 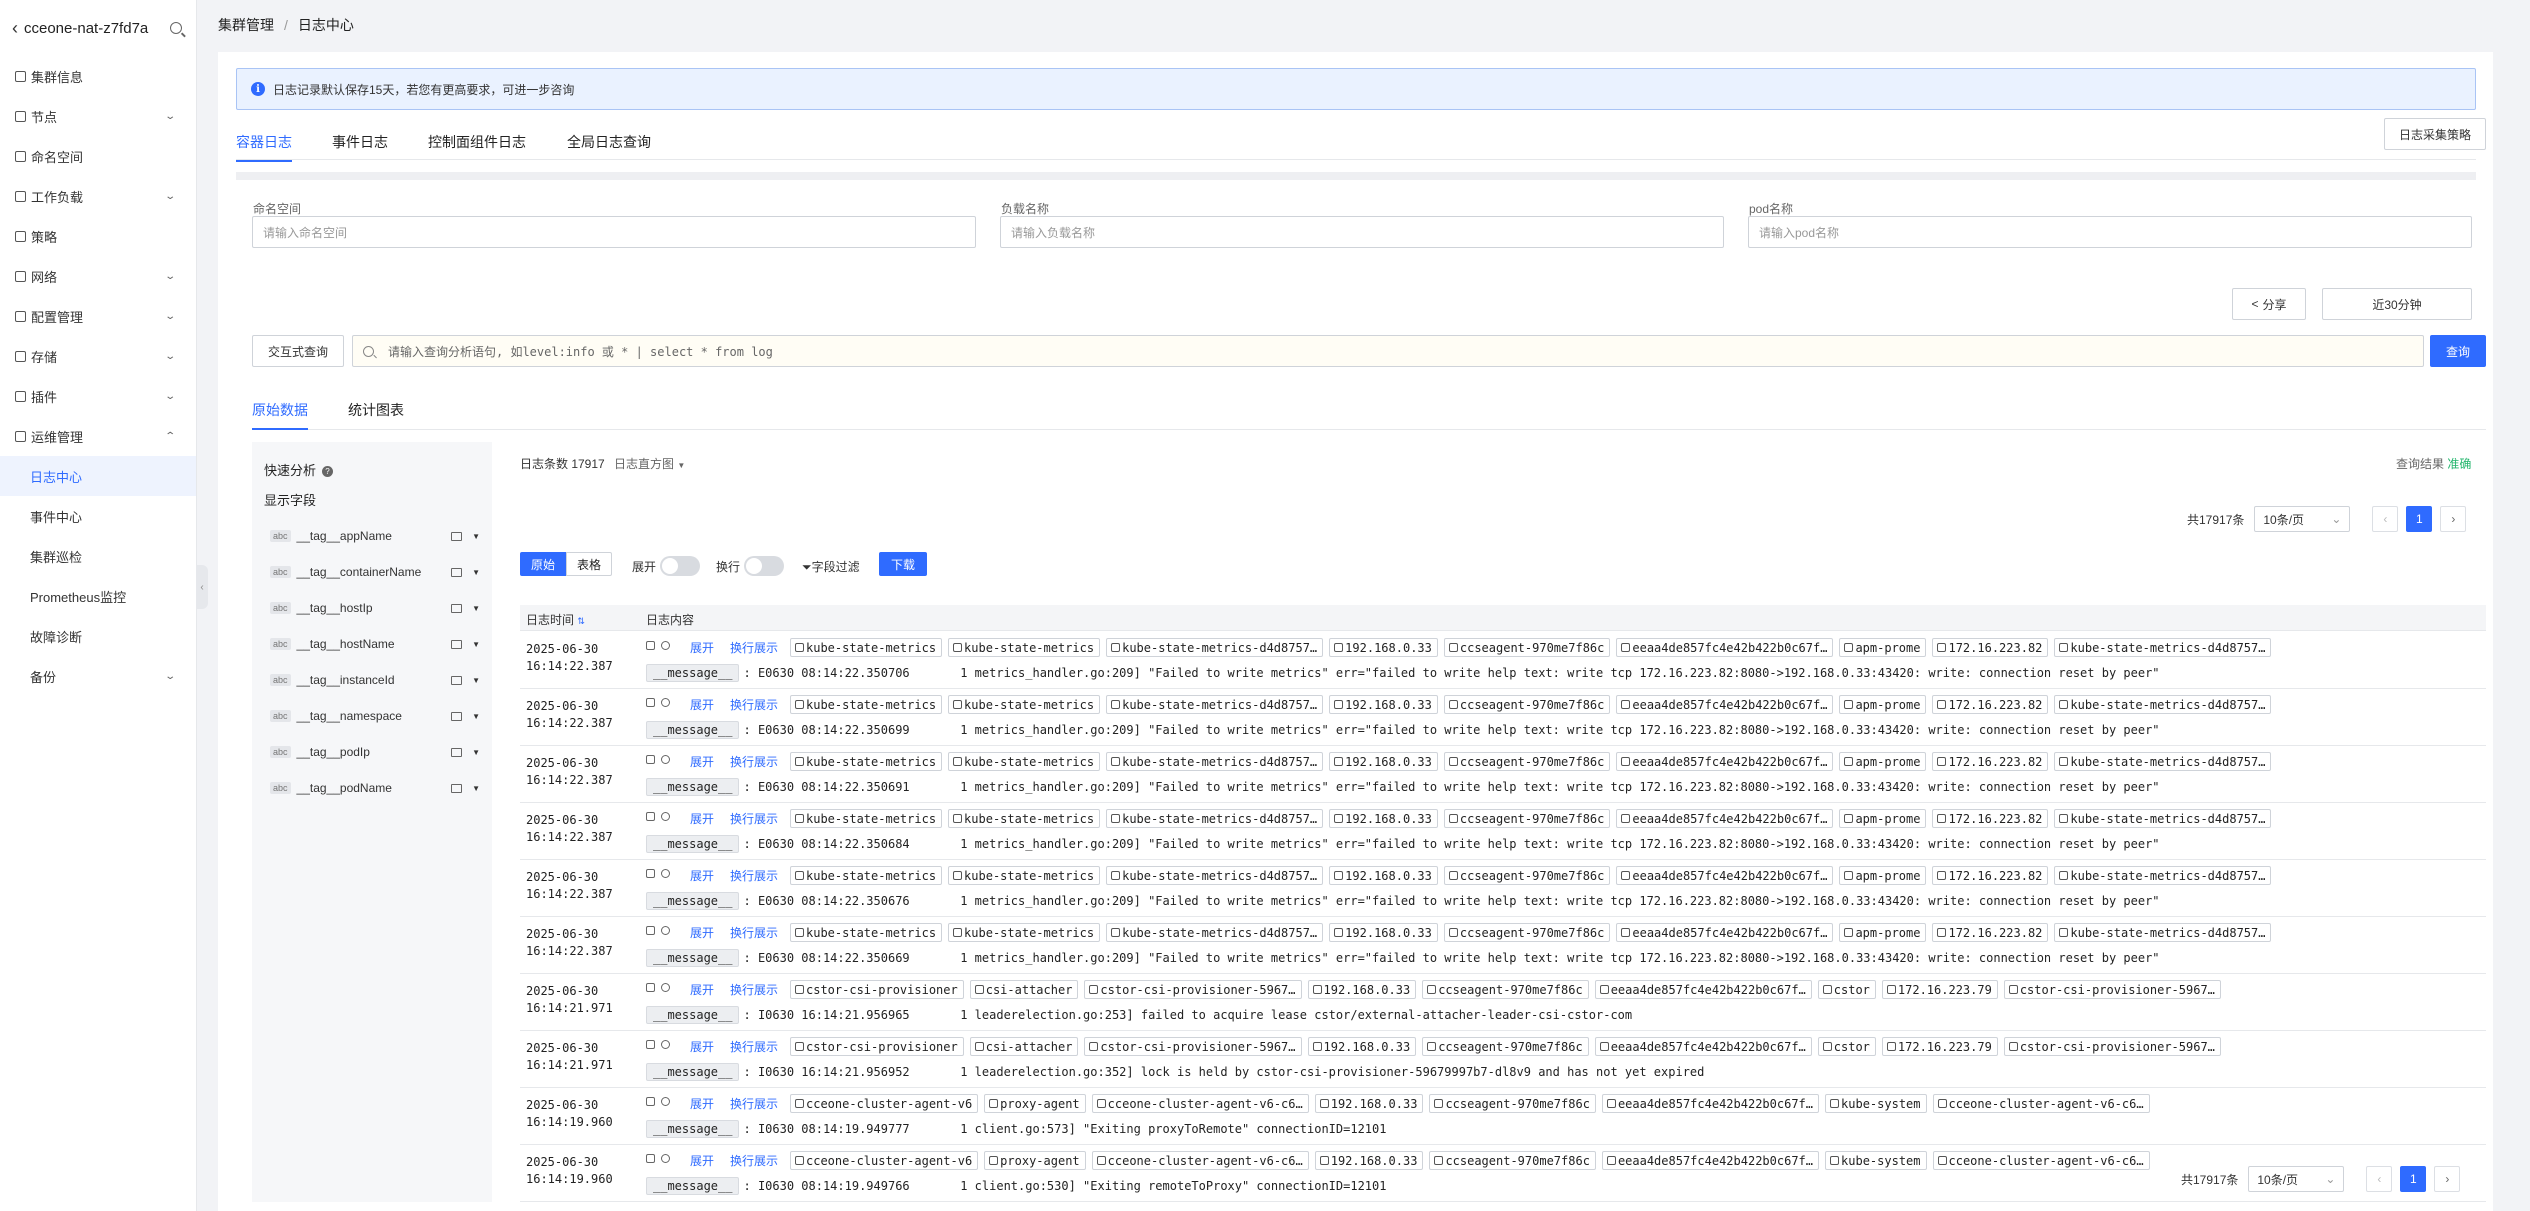 I want to click on prev-page-button: ‹, so click(x=2385, y=519).